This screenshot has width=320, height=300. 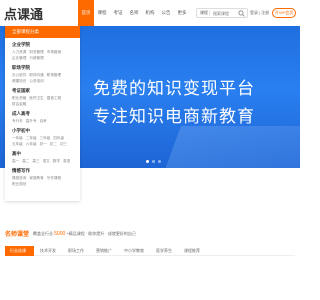 I want to click on section-description: 覆盖全行业 5000 +精品课程 · 助你提升 · 成就更好的自己, so click(x=84, y=234).